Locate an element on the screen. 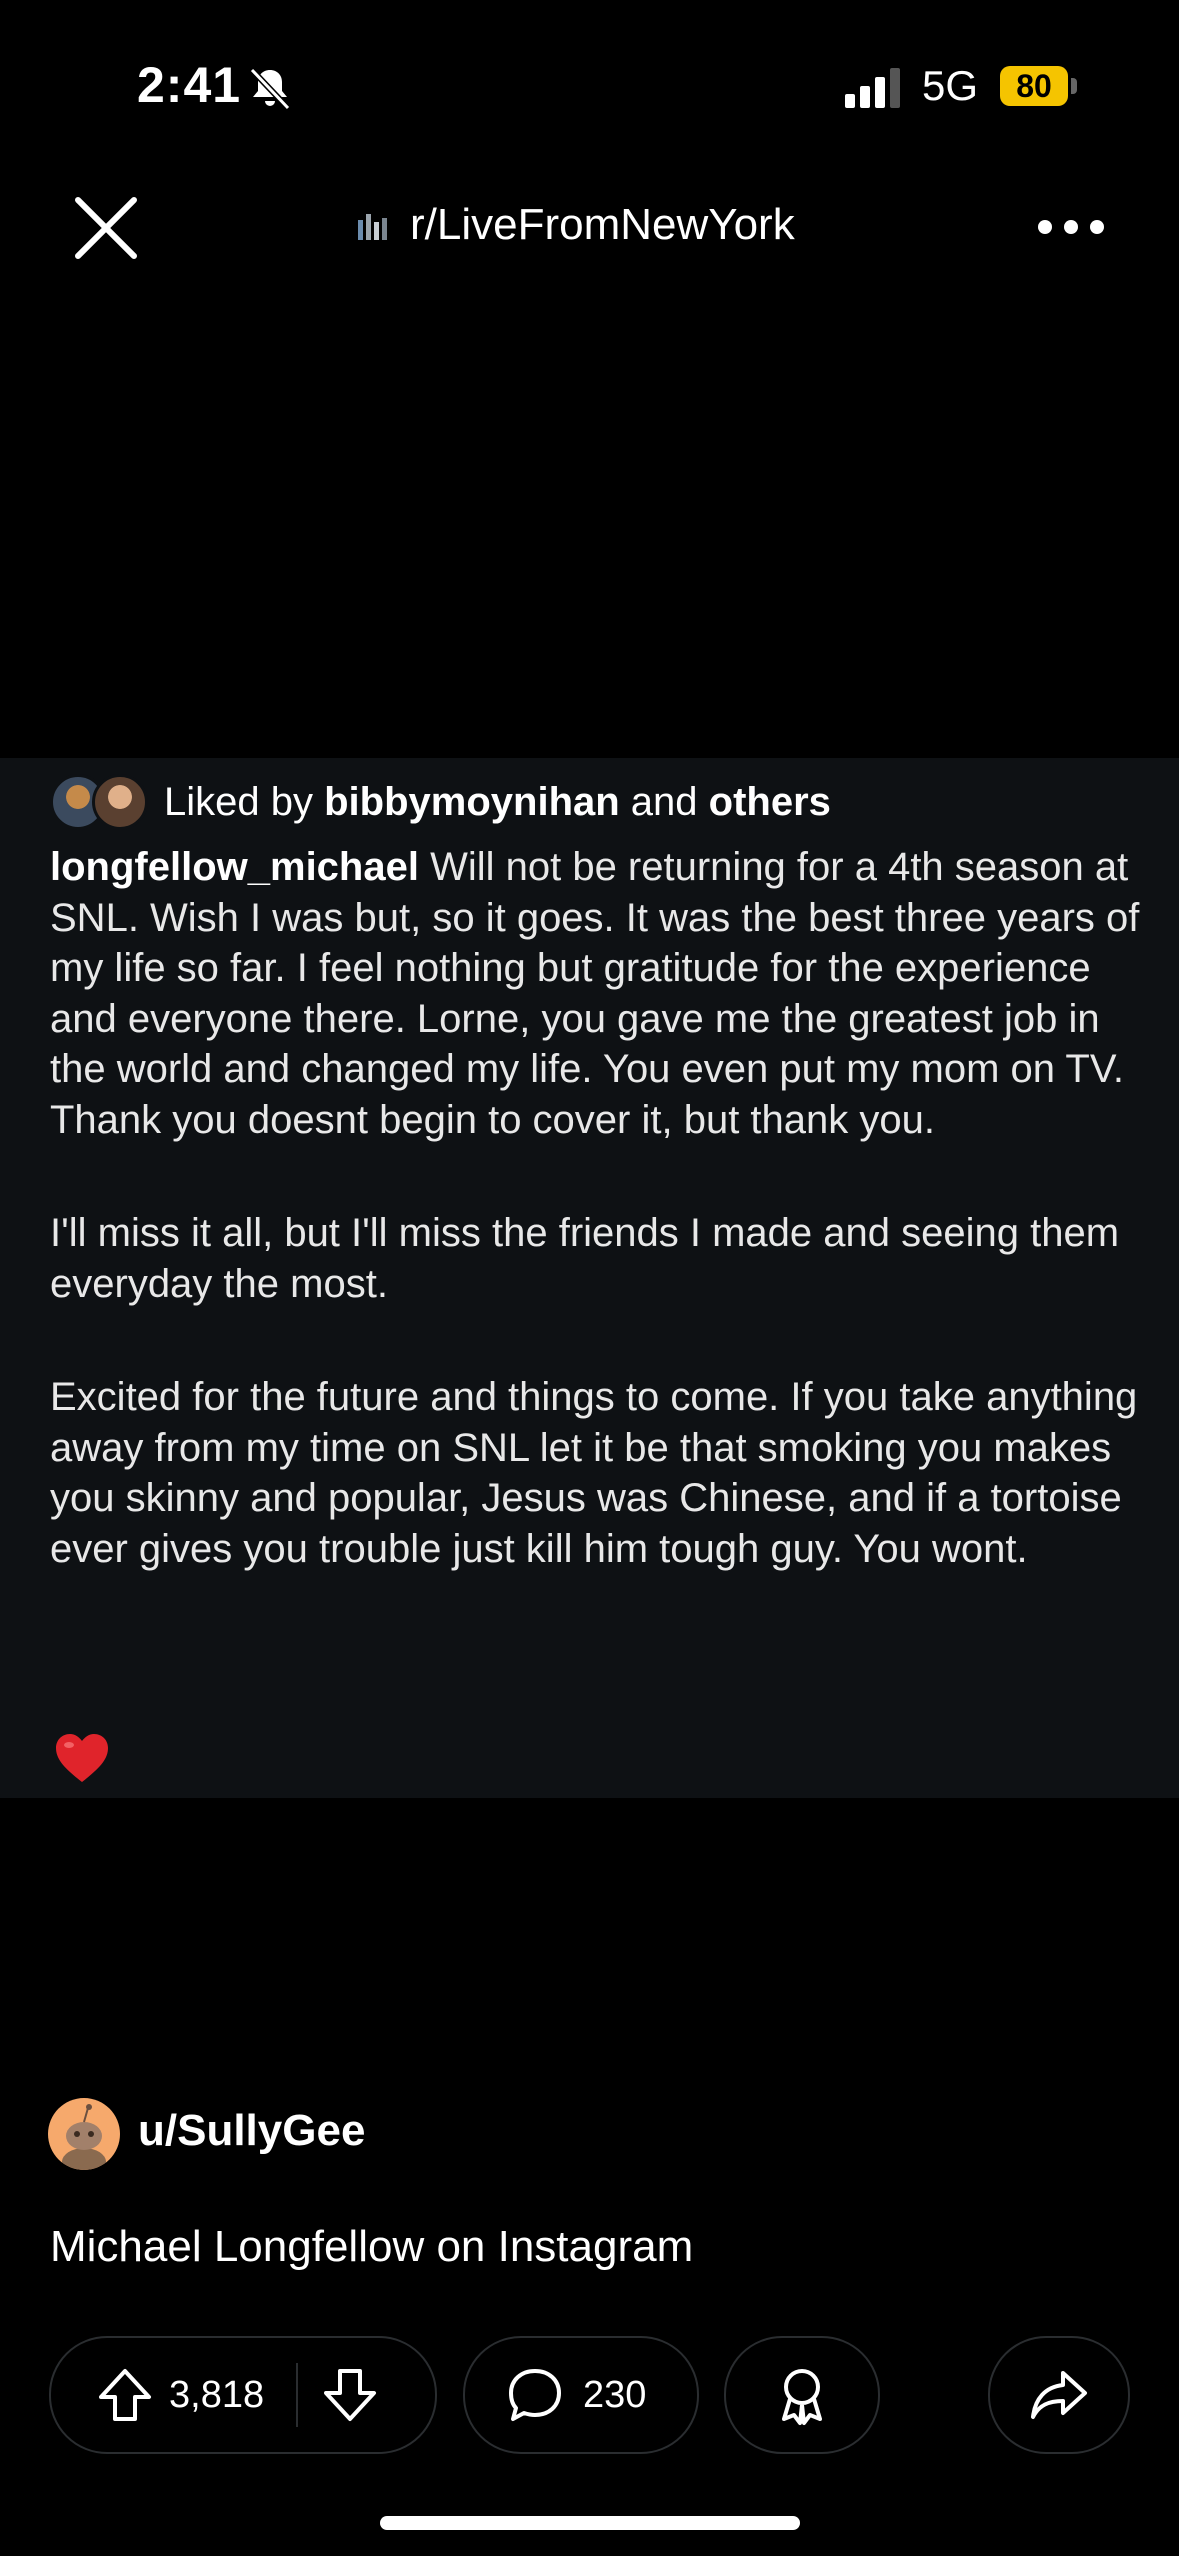 Image resolution: width=1179 pixels, height=2556 pixels. battery-indicator: 80 is located at coordinates (1034, 86).